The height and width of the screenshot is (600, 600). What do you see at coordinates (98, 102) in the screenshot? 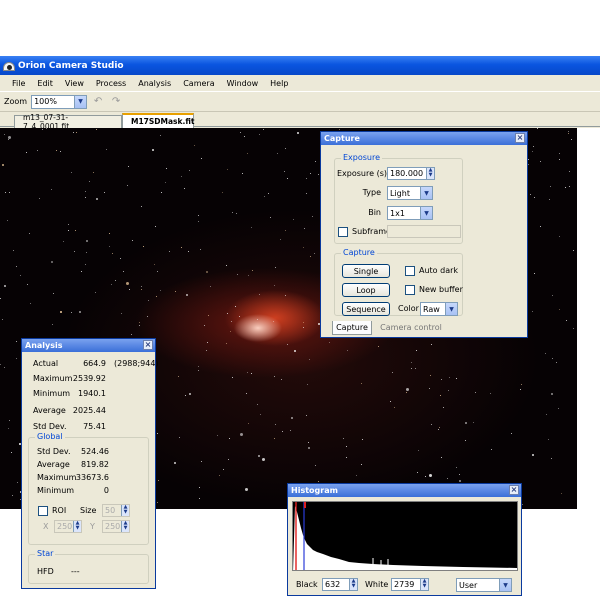
I see `undo-icon: ↶` at bounding box center [98, 102].